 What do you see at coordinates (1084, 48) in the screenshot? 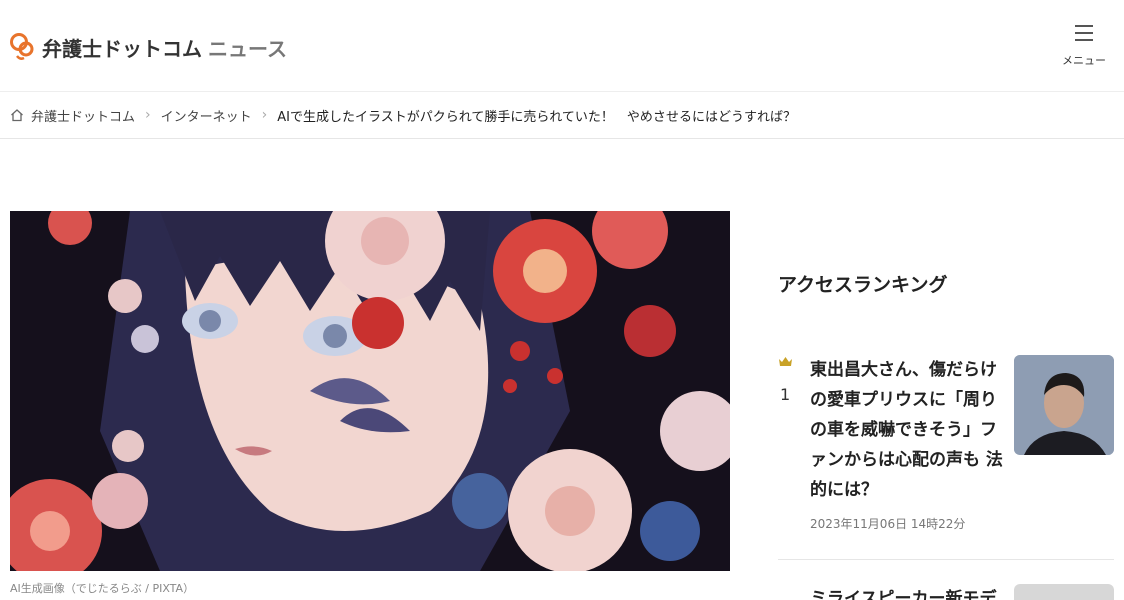
I see `menu-button: メニュー` at bounding box center [1084, 48].